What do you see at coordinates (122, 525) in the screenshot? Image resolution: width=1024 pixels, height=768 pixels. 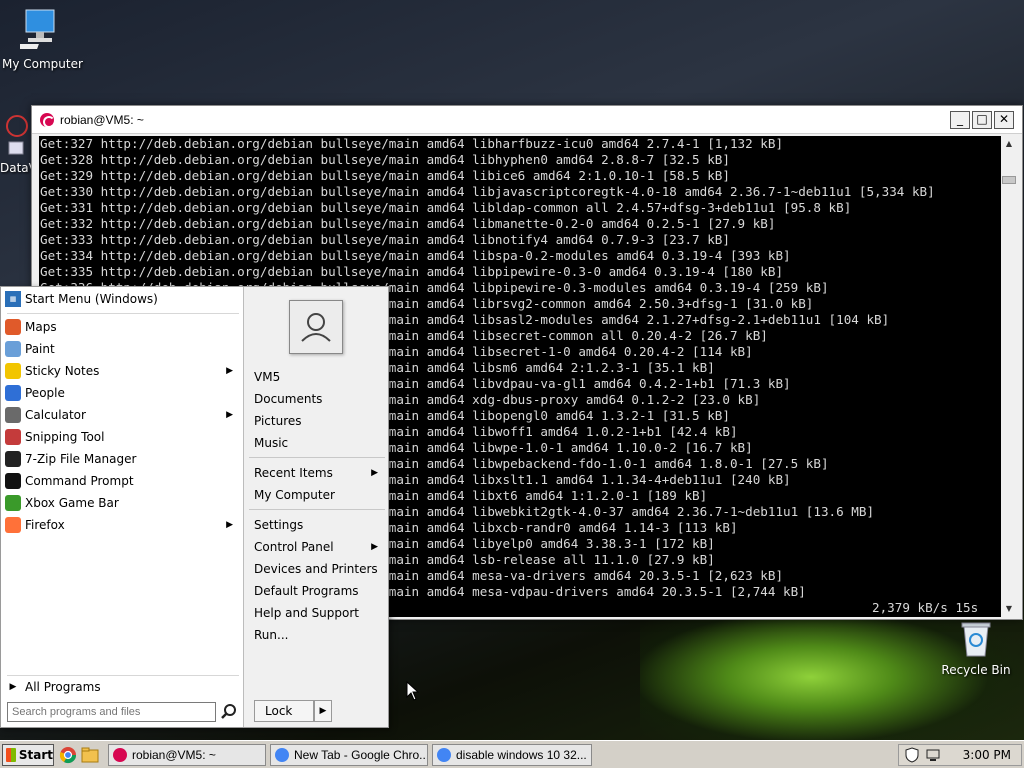 I see `start-menu-item: Firefox ▶` at bounding box center [122, 525].